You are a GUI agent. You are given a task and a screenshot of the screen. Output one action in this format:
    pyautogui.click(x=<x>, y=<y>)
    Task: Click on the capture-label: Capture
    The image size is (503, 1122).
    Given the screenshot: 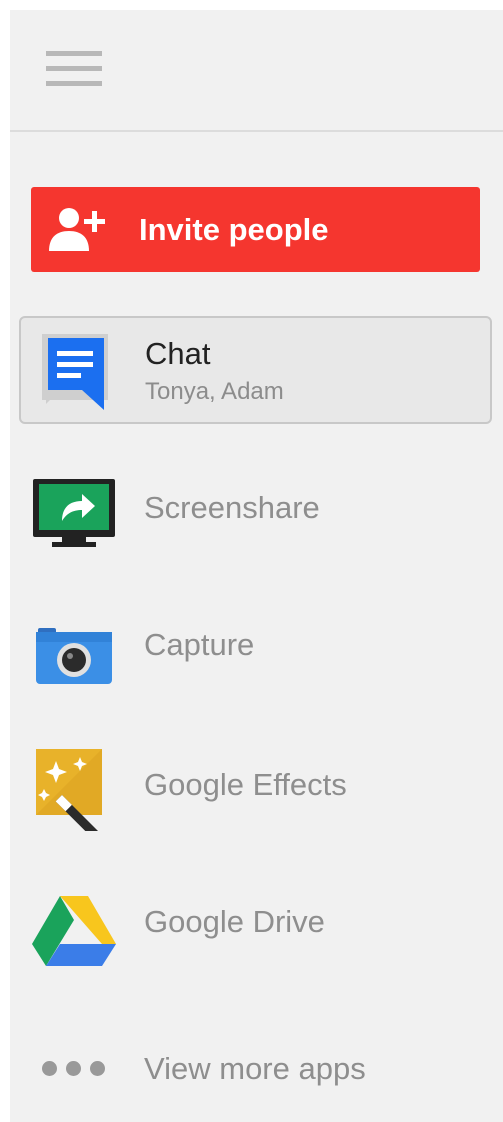 What is the action you would take?
    pyautogui.click(x=199, y=644)
    